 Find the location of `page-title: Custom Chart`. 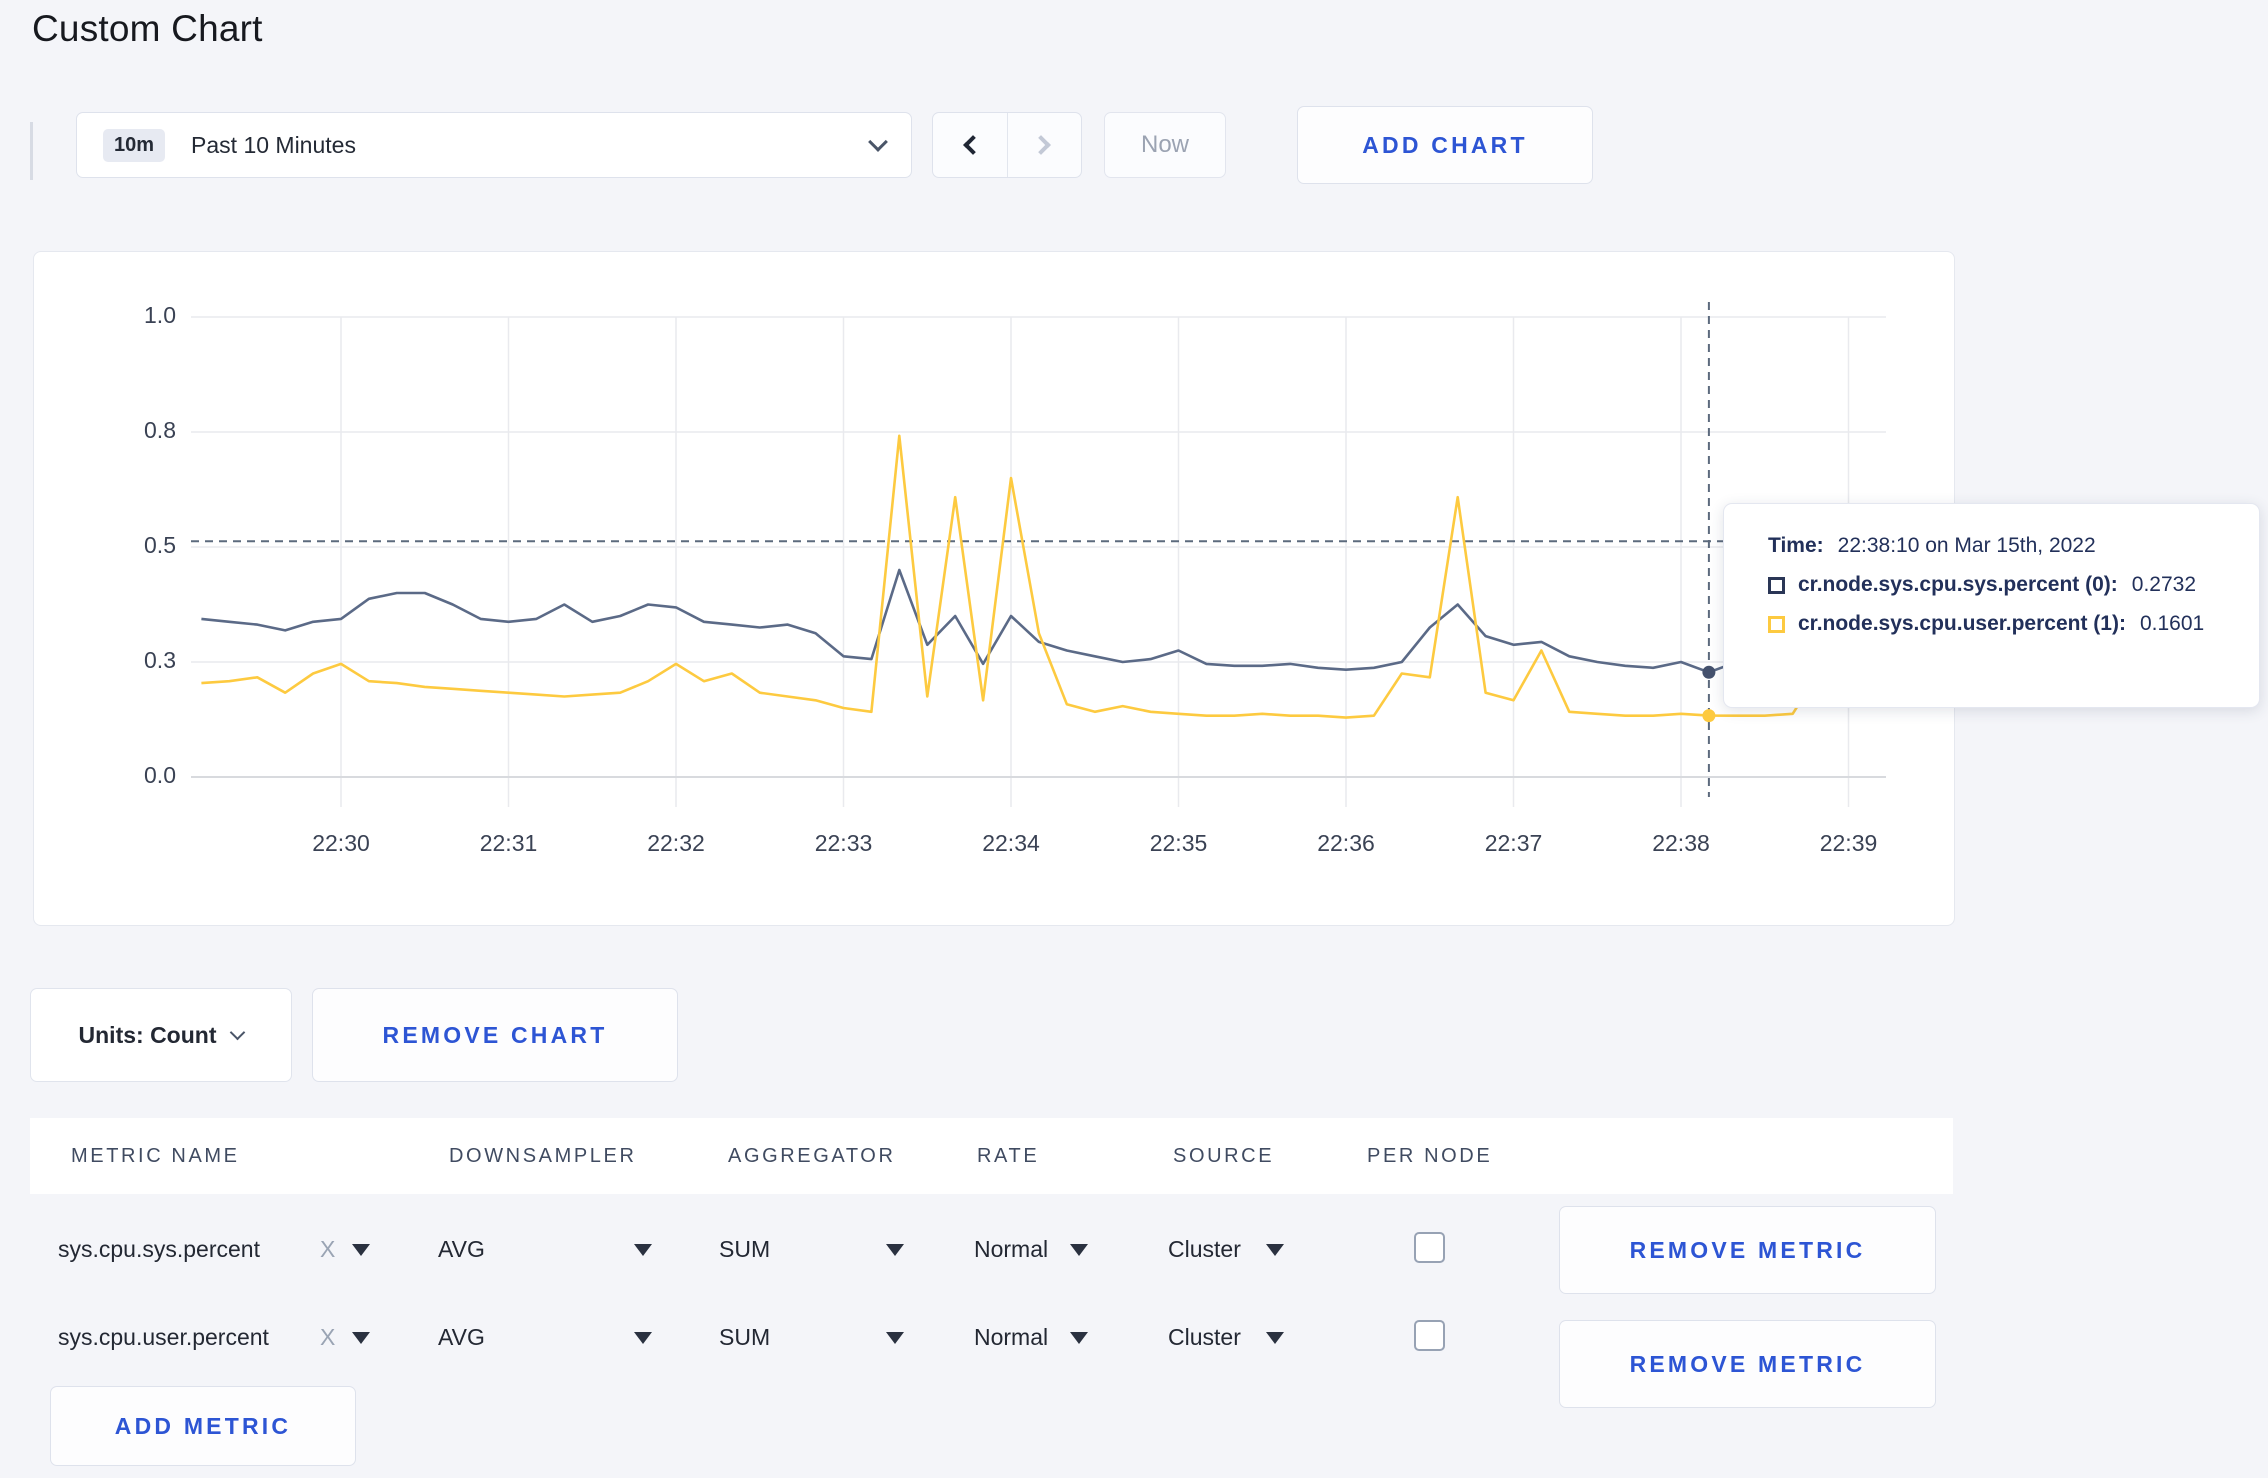

page-title: Custom Chart is located at coordinates (147, 28).